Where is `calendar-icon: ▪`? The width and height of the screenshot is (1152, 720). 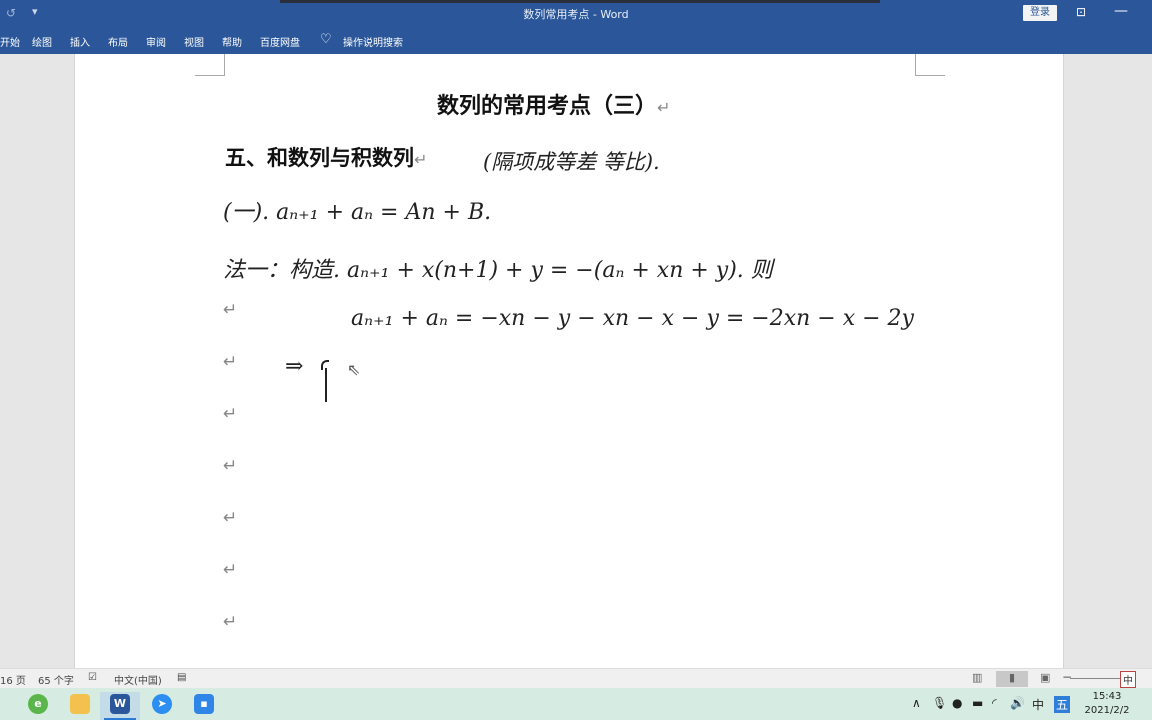
calendar-icon: ▪ is located at coordinates (204, 704).